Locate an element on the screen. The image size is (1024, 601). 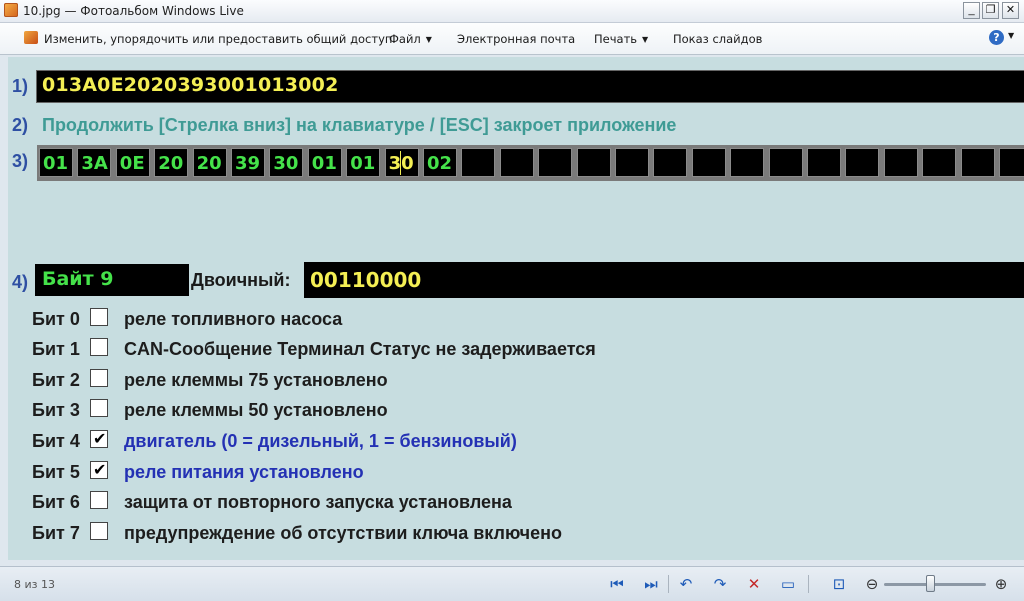
bit-label: Бит 6 is located at coordinates (56, 502).